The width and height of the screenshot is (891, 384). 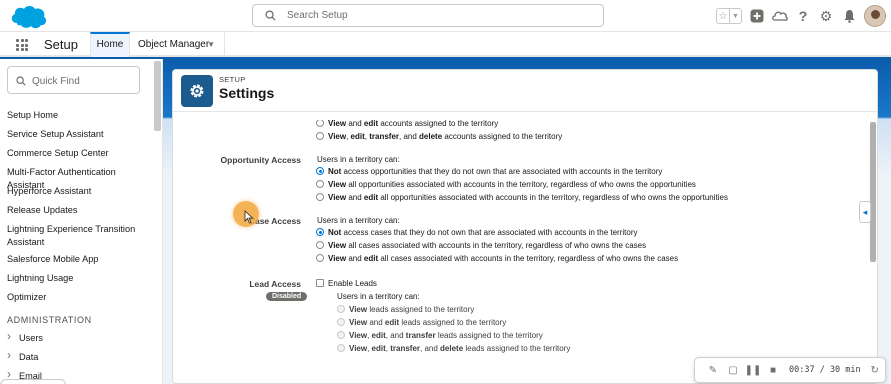 What do you see at coordinates (33, 381) in the screenshot?
I see `sidebar-popover-stub` at bounding box center [33, 381].